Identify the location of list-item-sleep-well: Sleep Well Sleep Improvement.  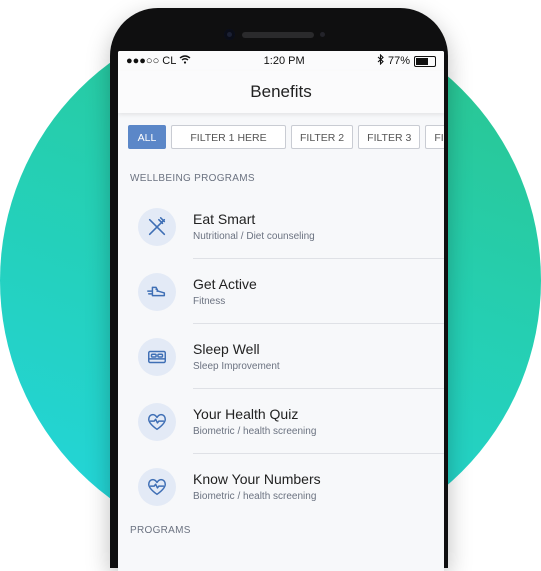
(281, 356).